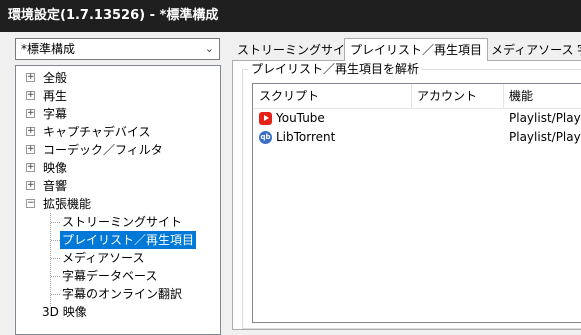  What do you see at coordinates (122, 294) in the screenshot?
I see `tree-item-label: 字幕のオンライン翻訳` at bounding box center [122, 294].